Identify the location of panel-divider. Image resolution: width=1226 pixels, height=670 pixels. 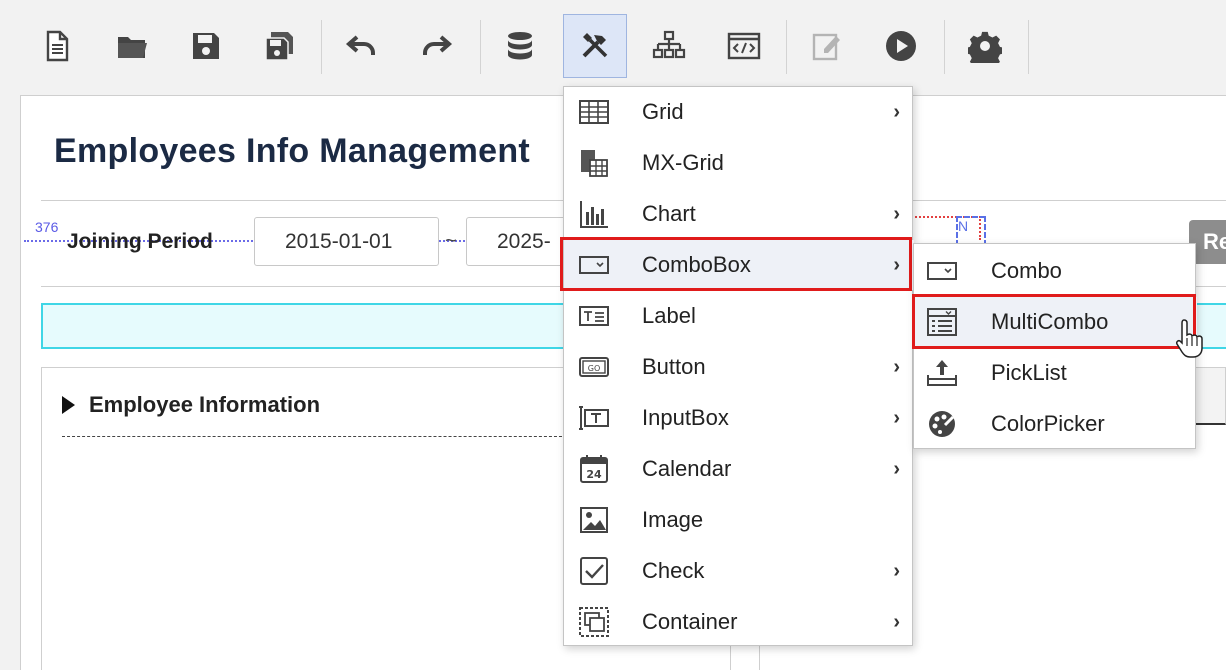
(314, 436).